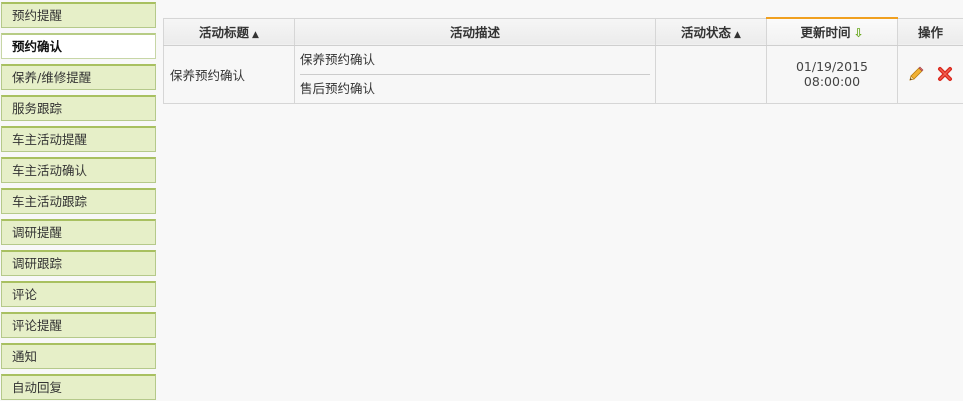 This screenshot has width=963, height=401. Describe the element at coordinates (825, 33) in the screenshot. I see `column-header-updated-label: 更新时间` at that location.